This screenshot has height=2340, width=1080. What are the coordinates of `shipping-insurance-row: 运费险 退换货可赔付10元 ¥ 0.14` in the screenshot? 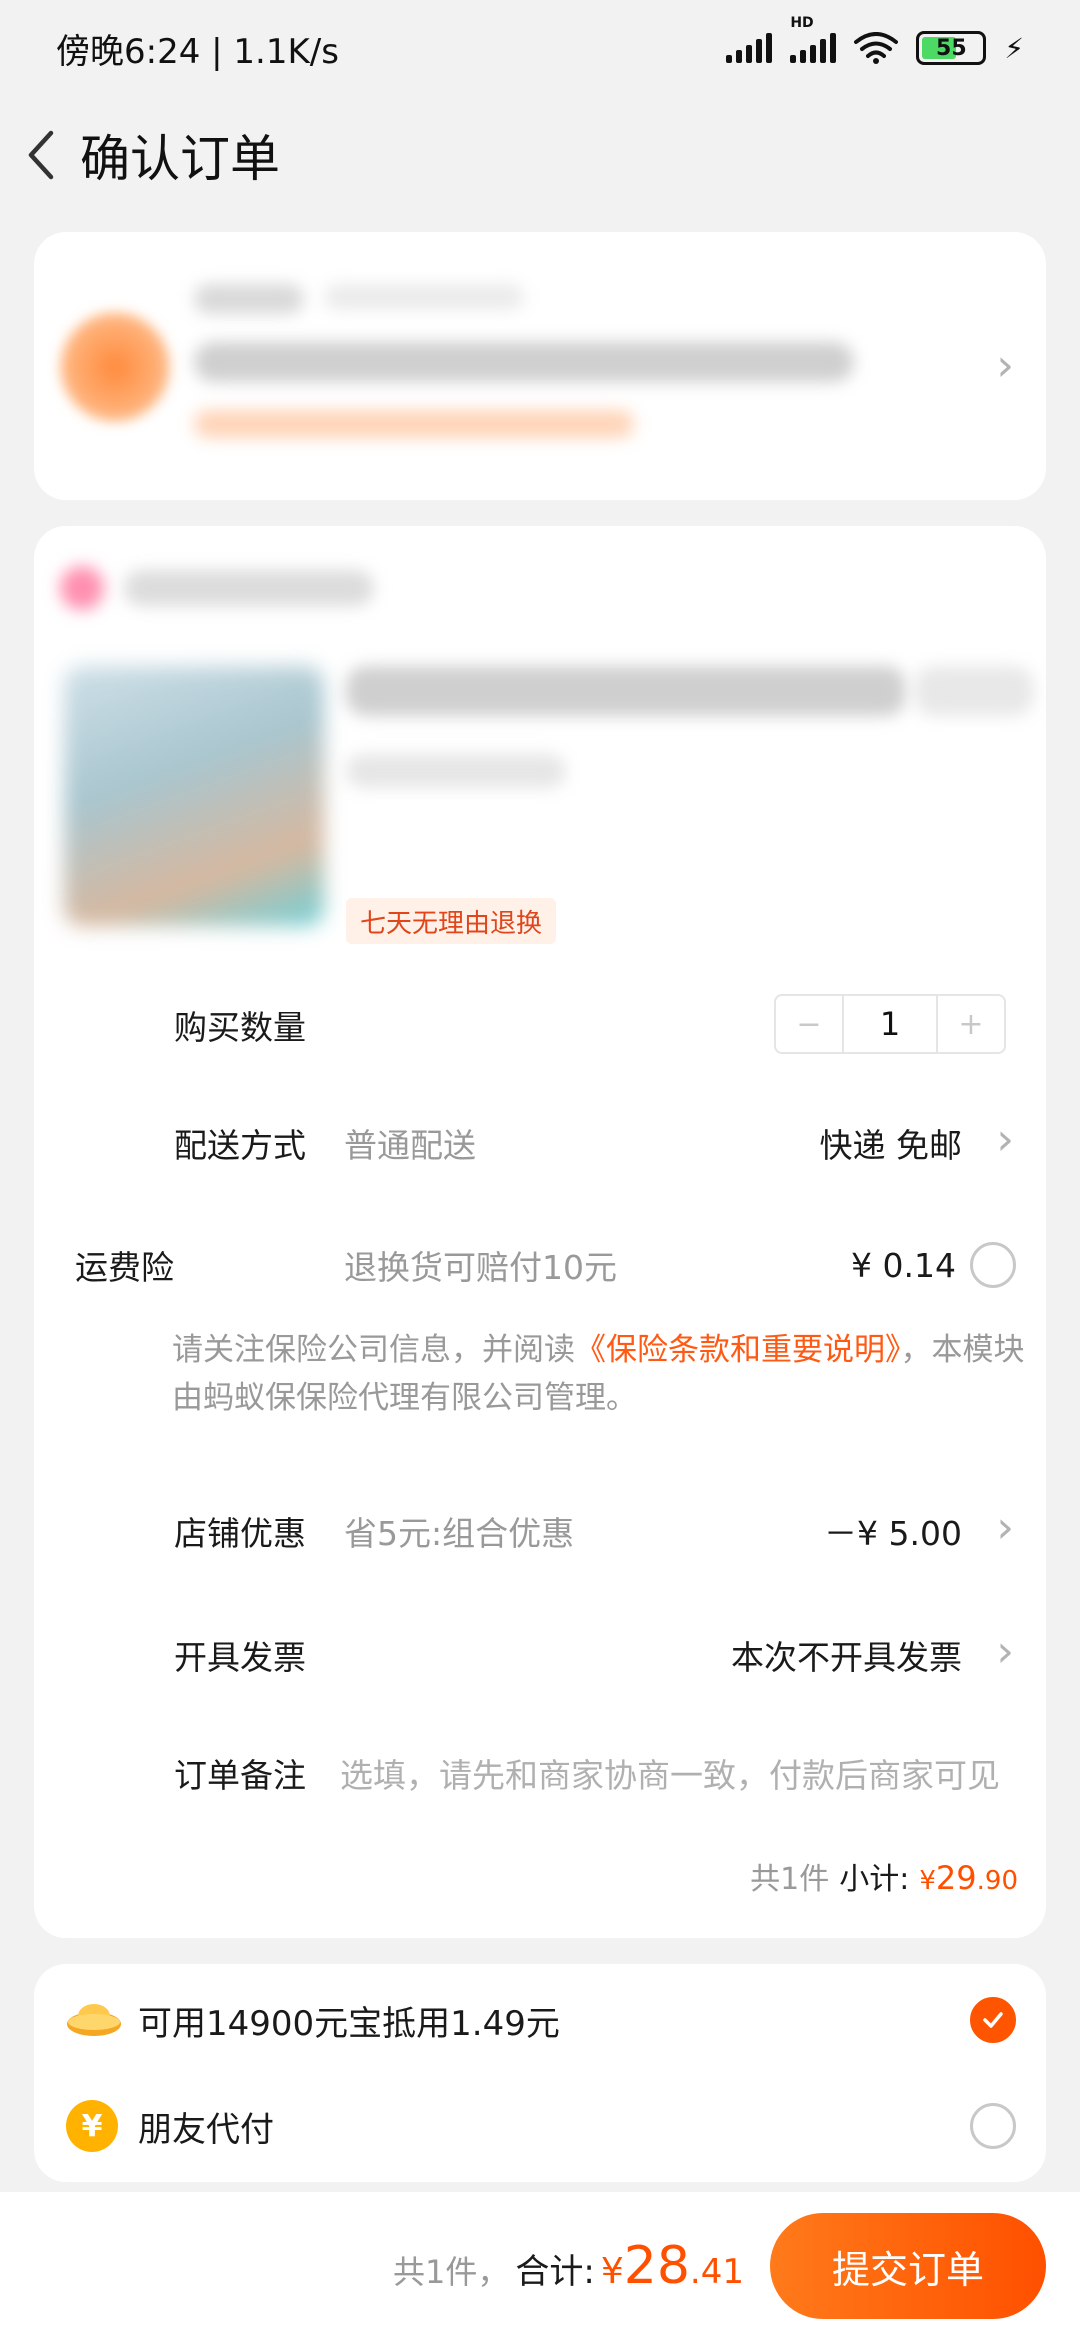 It's located at (540, 1265).